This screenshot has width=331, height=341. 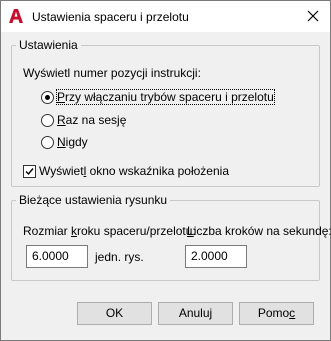 I want to click on radio-once-per-session, so click(x=47, y=120).